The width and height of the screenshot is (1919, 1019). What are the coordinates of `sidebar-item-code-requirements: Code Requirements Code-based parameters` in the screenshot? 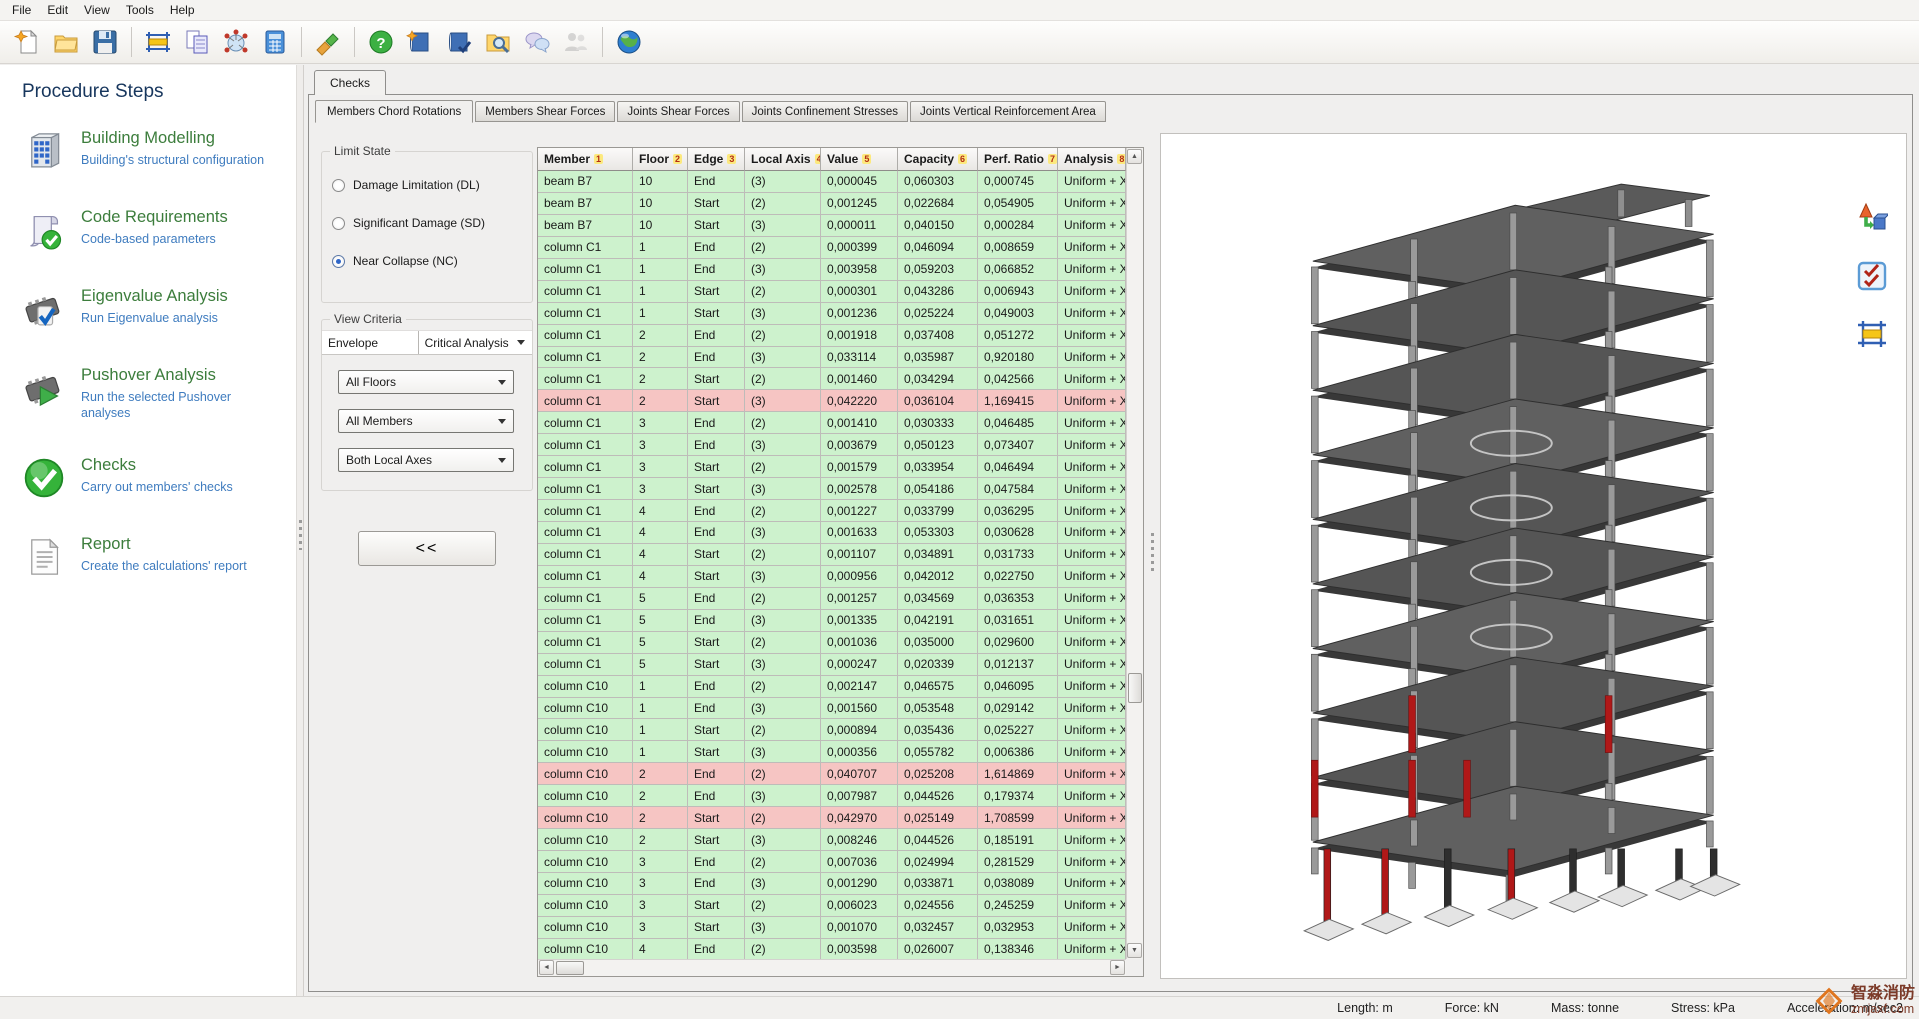 It's located at (159, 230).